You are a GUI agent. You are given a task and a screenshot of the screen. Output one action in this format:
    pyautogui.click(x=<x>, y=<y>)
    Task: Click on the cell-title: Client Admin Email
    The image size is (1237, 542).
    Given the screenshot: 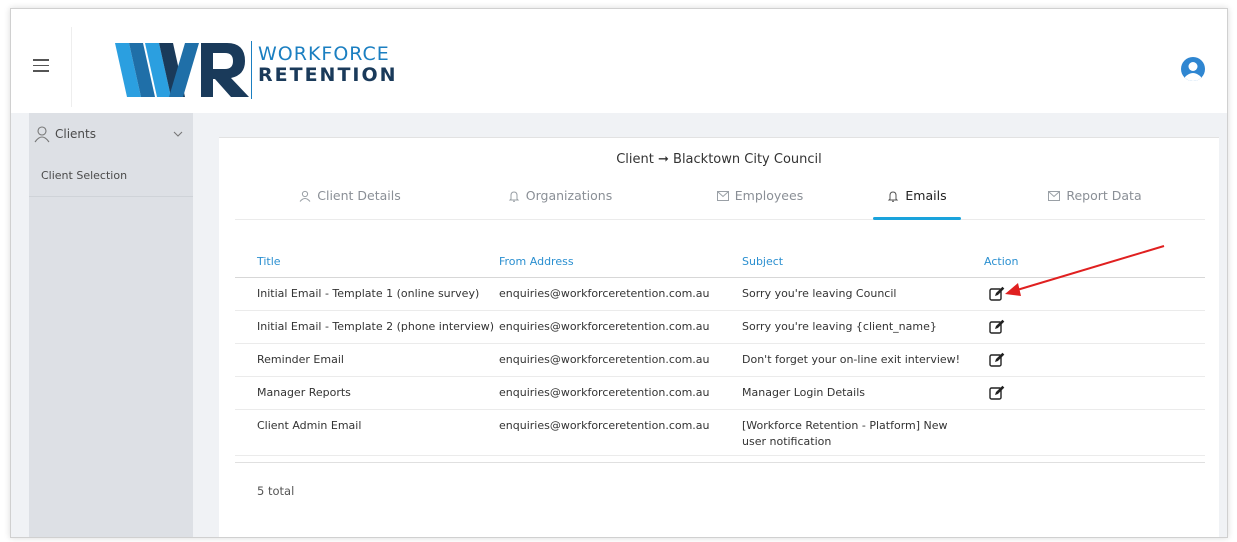 What is the action you would take?
    pyautogui.click(x=309, y=425)
    